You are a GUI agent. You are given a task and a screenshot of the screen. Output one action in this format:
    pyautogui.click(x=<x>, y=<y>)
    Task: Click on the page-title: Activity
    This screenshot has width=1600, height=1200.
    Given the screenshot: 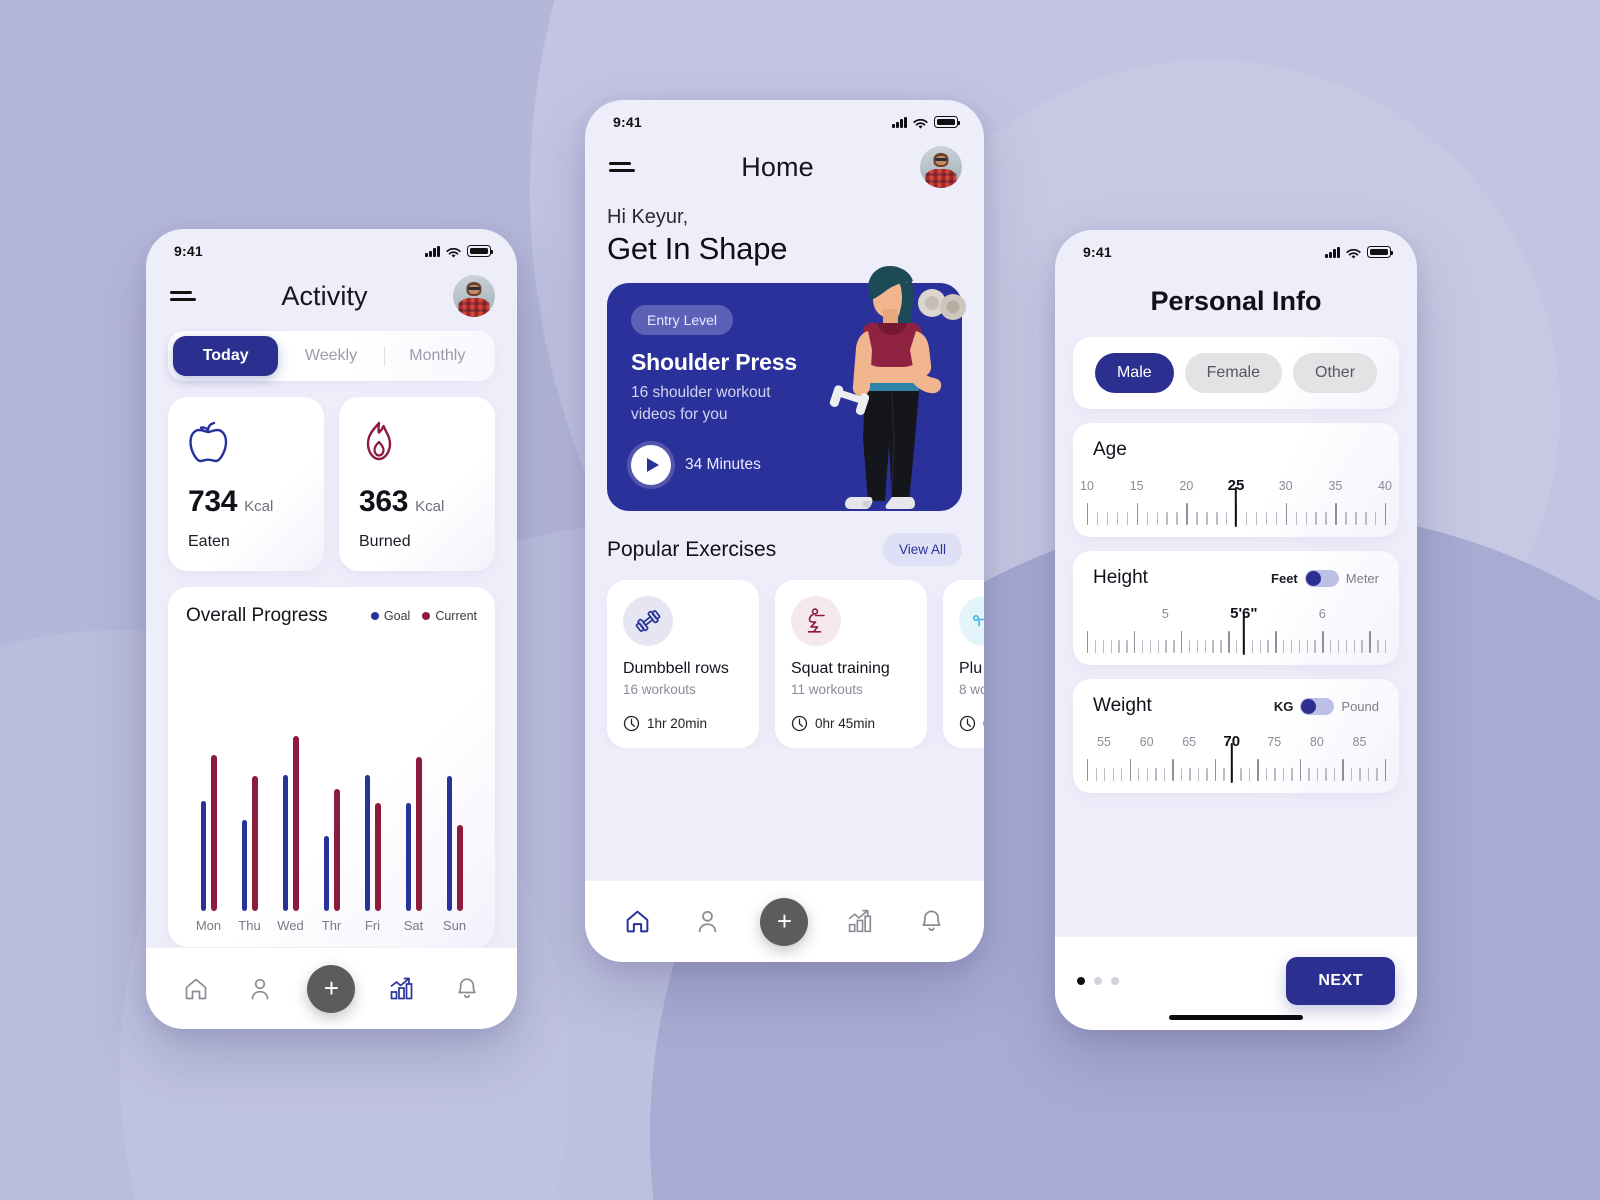 What is the action you would take?
    pyautogui.click(x=324, y=295)
    